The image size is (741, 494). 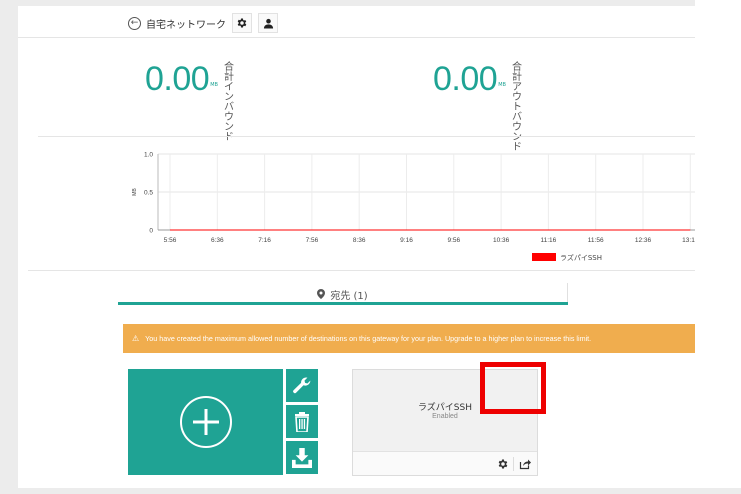 What do you see at coordinates (465, 79) in the screenshot?
I see `outbound-value: 0.00` at bounding box center [465, 79].